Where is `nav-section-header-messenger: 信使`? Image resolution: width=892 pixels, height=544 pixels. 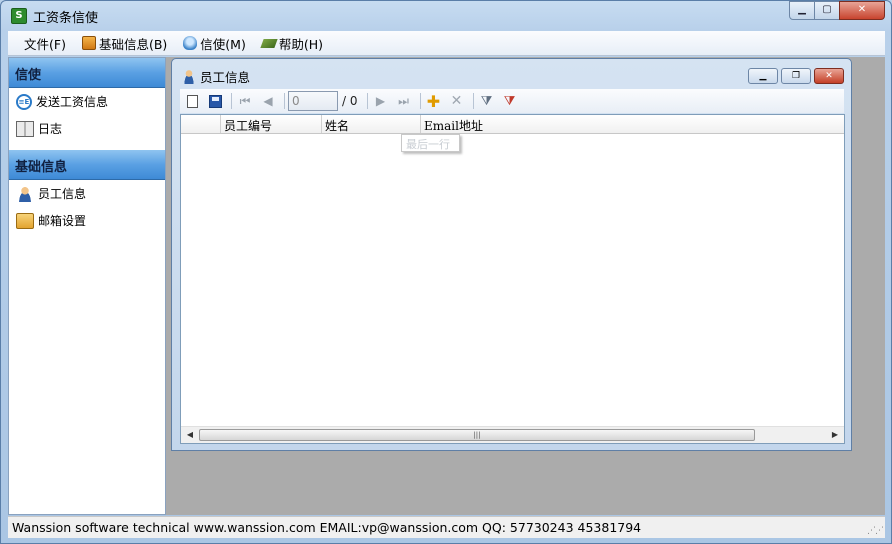 nav-section-header-messenger: 信使 is located at coordinates (87, 73).